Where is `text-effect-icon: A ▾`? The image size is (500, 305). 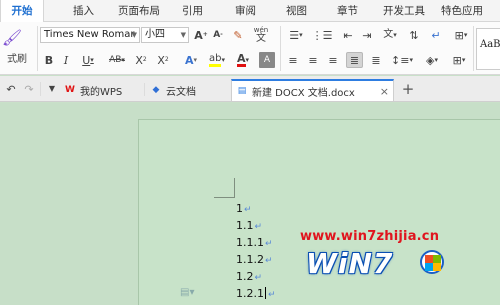
text-effect-icon: A ▾ is located at coordinates (191, 60).